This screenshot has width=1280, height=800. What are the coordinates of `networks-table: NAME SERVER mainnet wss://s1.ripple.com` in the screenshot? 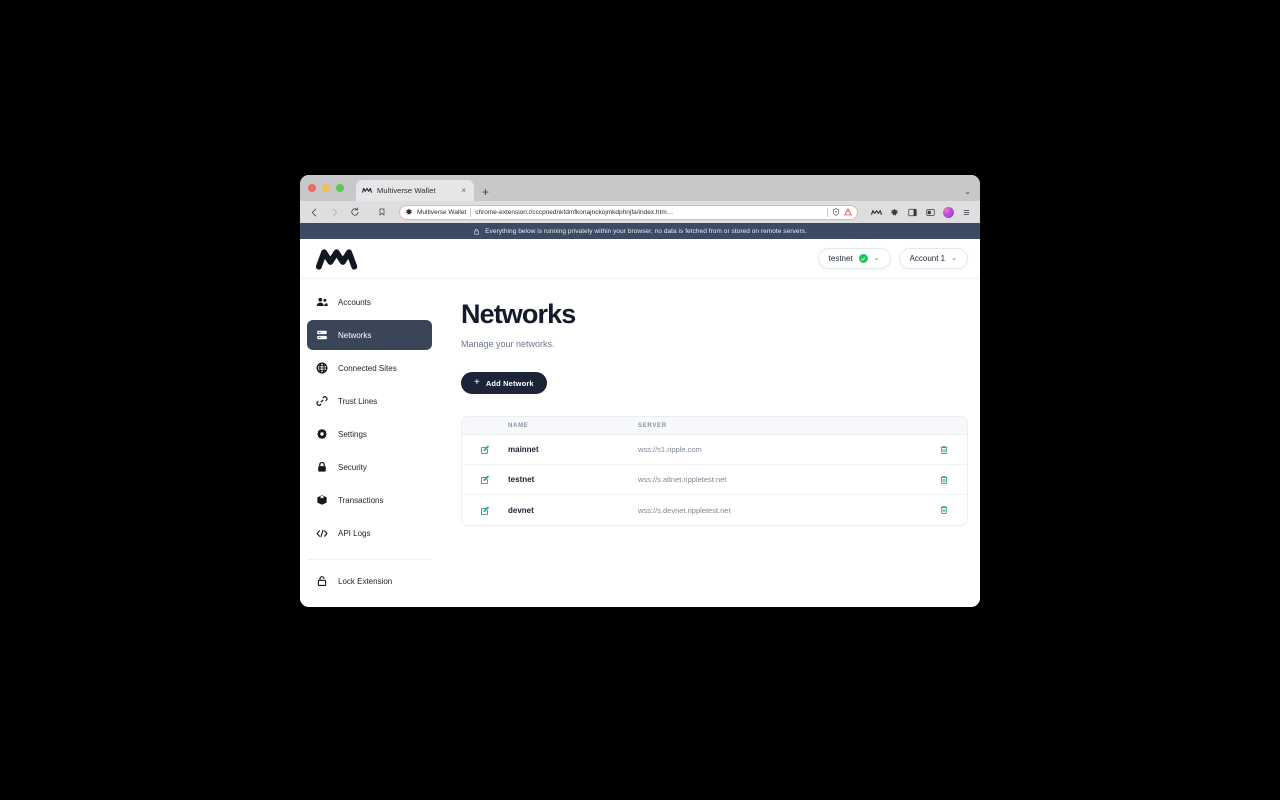 It's located at (714, 471).